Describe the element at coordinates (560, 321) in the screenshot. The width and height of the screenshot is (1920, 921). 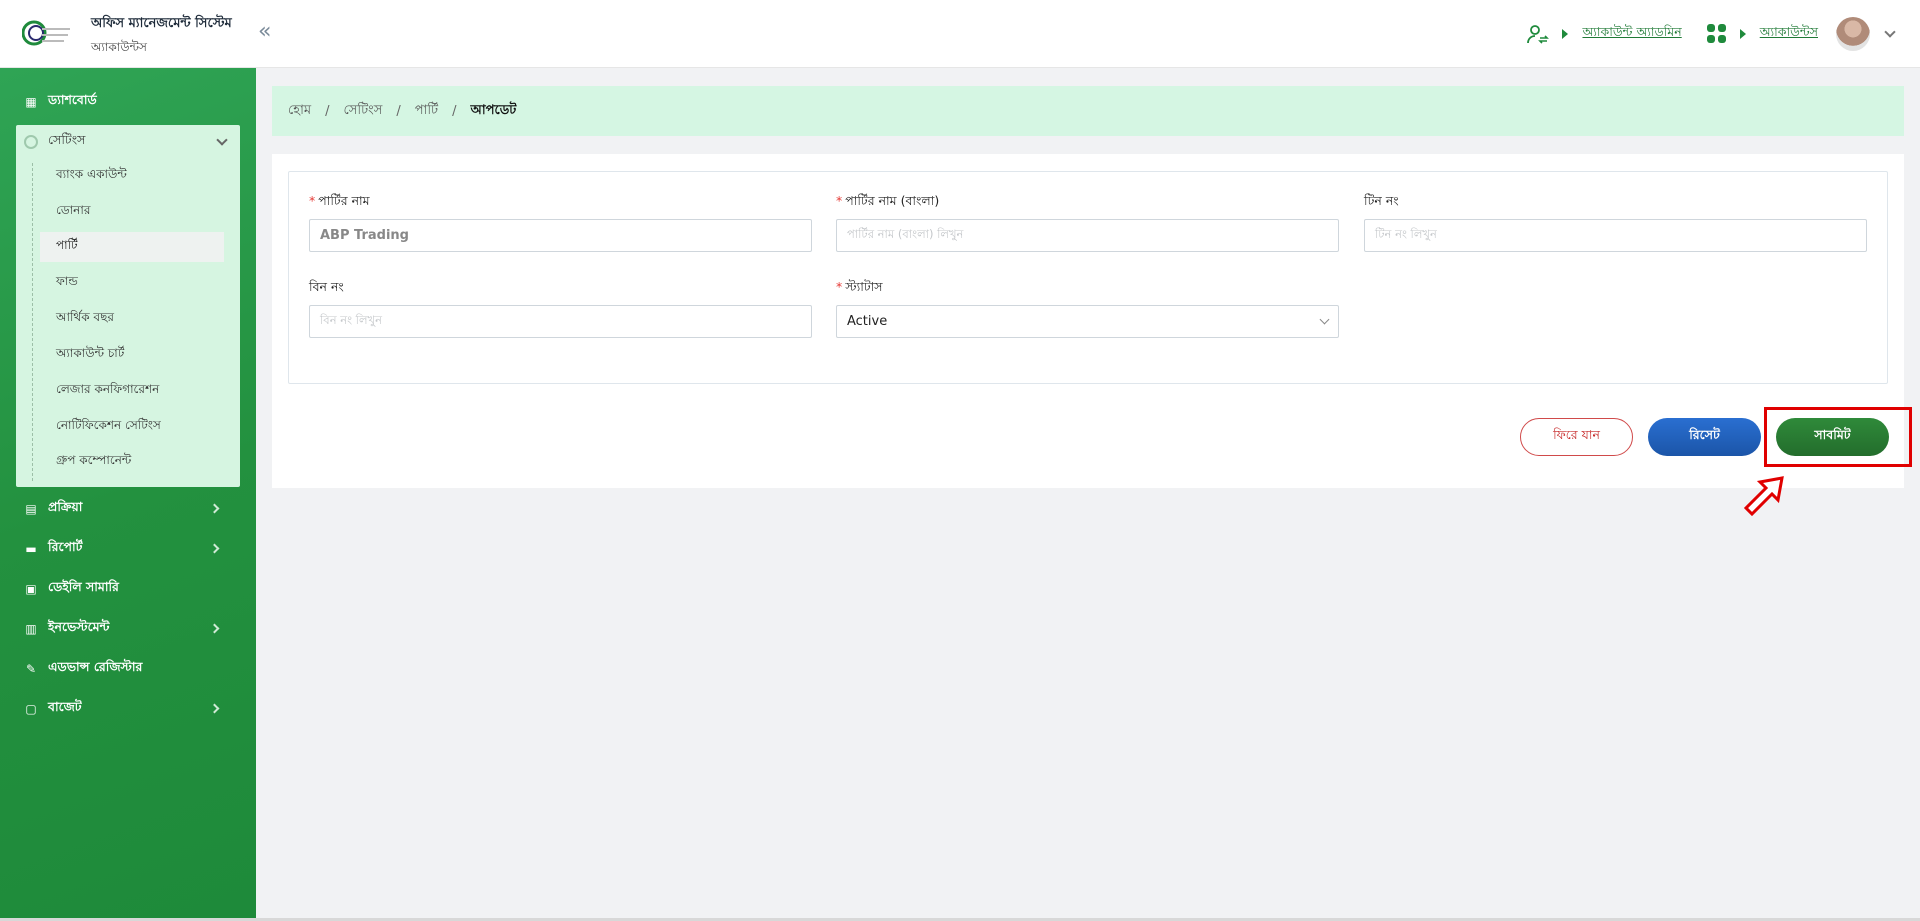
I see `bin-input: বিন নং লিখুন` at that location.